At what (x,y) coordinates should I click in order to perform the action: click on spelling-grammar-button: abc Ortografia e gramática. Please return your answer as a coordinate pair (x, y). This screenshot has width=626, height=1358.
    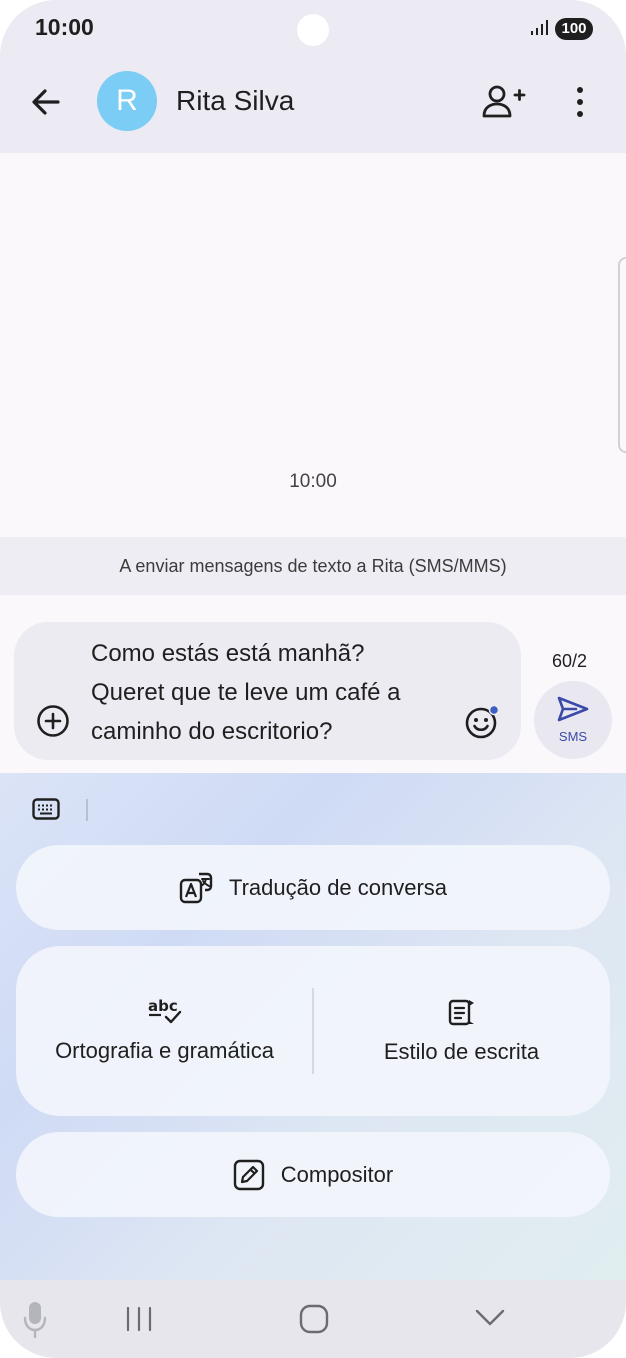
    Looking at the image, I should click on (164, 1031).